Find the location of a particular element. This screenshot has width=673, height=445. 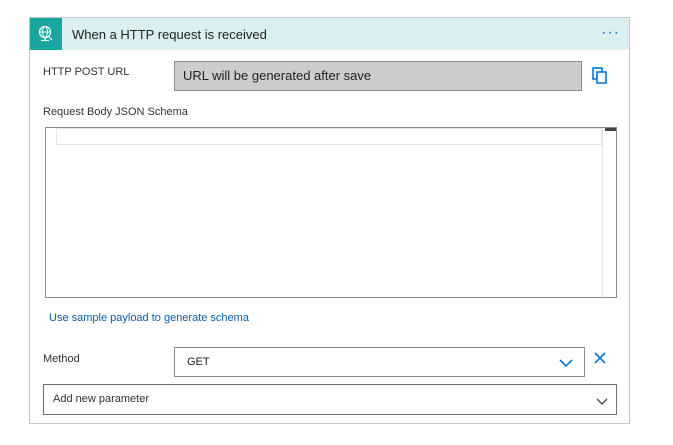

url-label: HTTP POST URL is located at coordinates (86, 72).